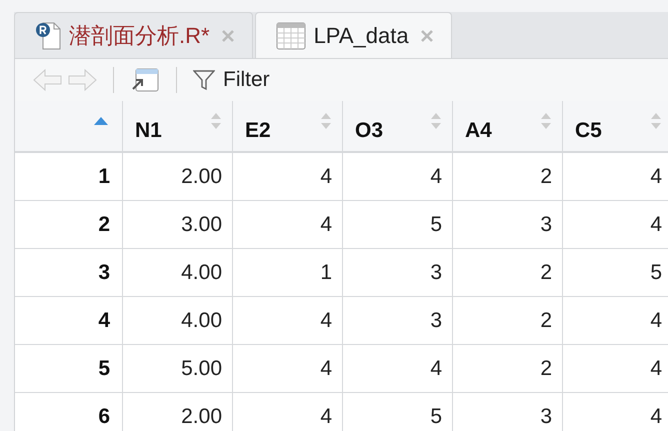  What do you see at coordinates (145, 80) in the screenshot?
I see `popout-window-icon` at bounding box center [145, 80].